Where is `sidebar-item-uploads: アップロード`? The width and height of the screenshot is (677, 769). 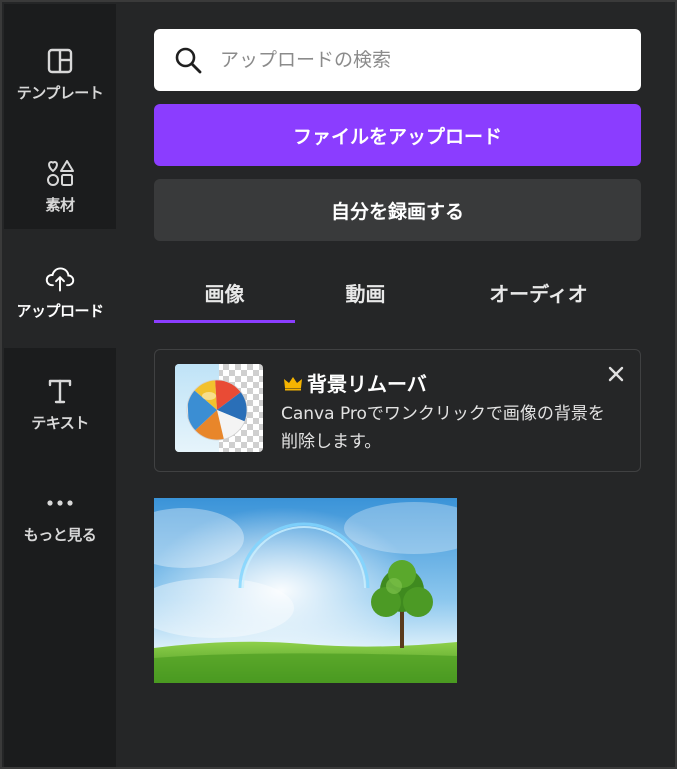
sidebar-item-uploads: アップロード is located at coordinates (60, 292).